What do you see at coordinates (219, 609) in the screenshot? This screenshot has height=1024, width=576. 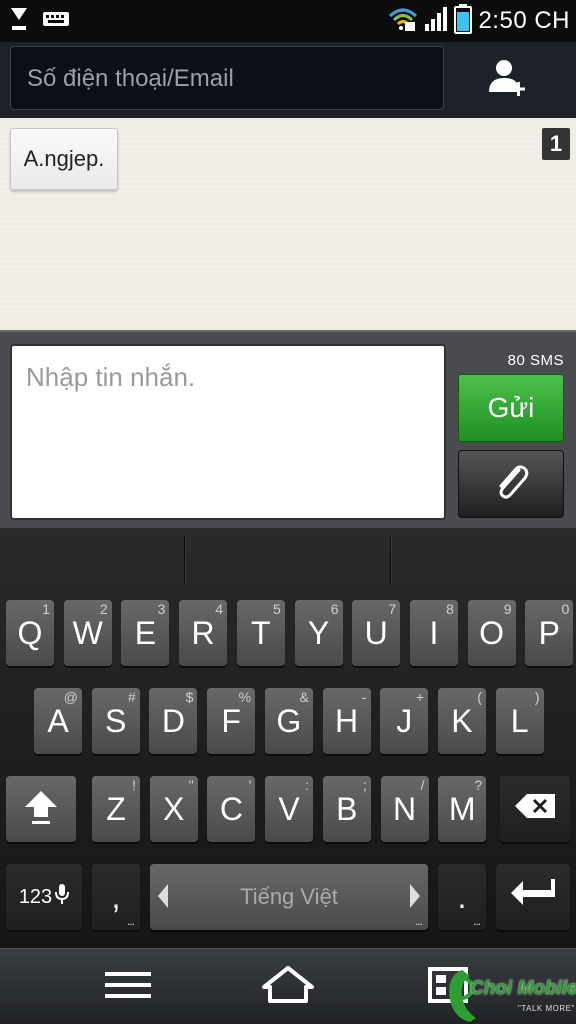 I see `key-secondary-label: 4` at bounding box center [219, 609].